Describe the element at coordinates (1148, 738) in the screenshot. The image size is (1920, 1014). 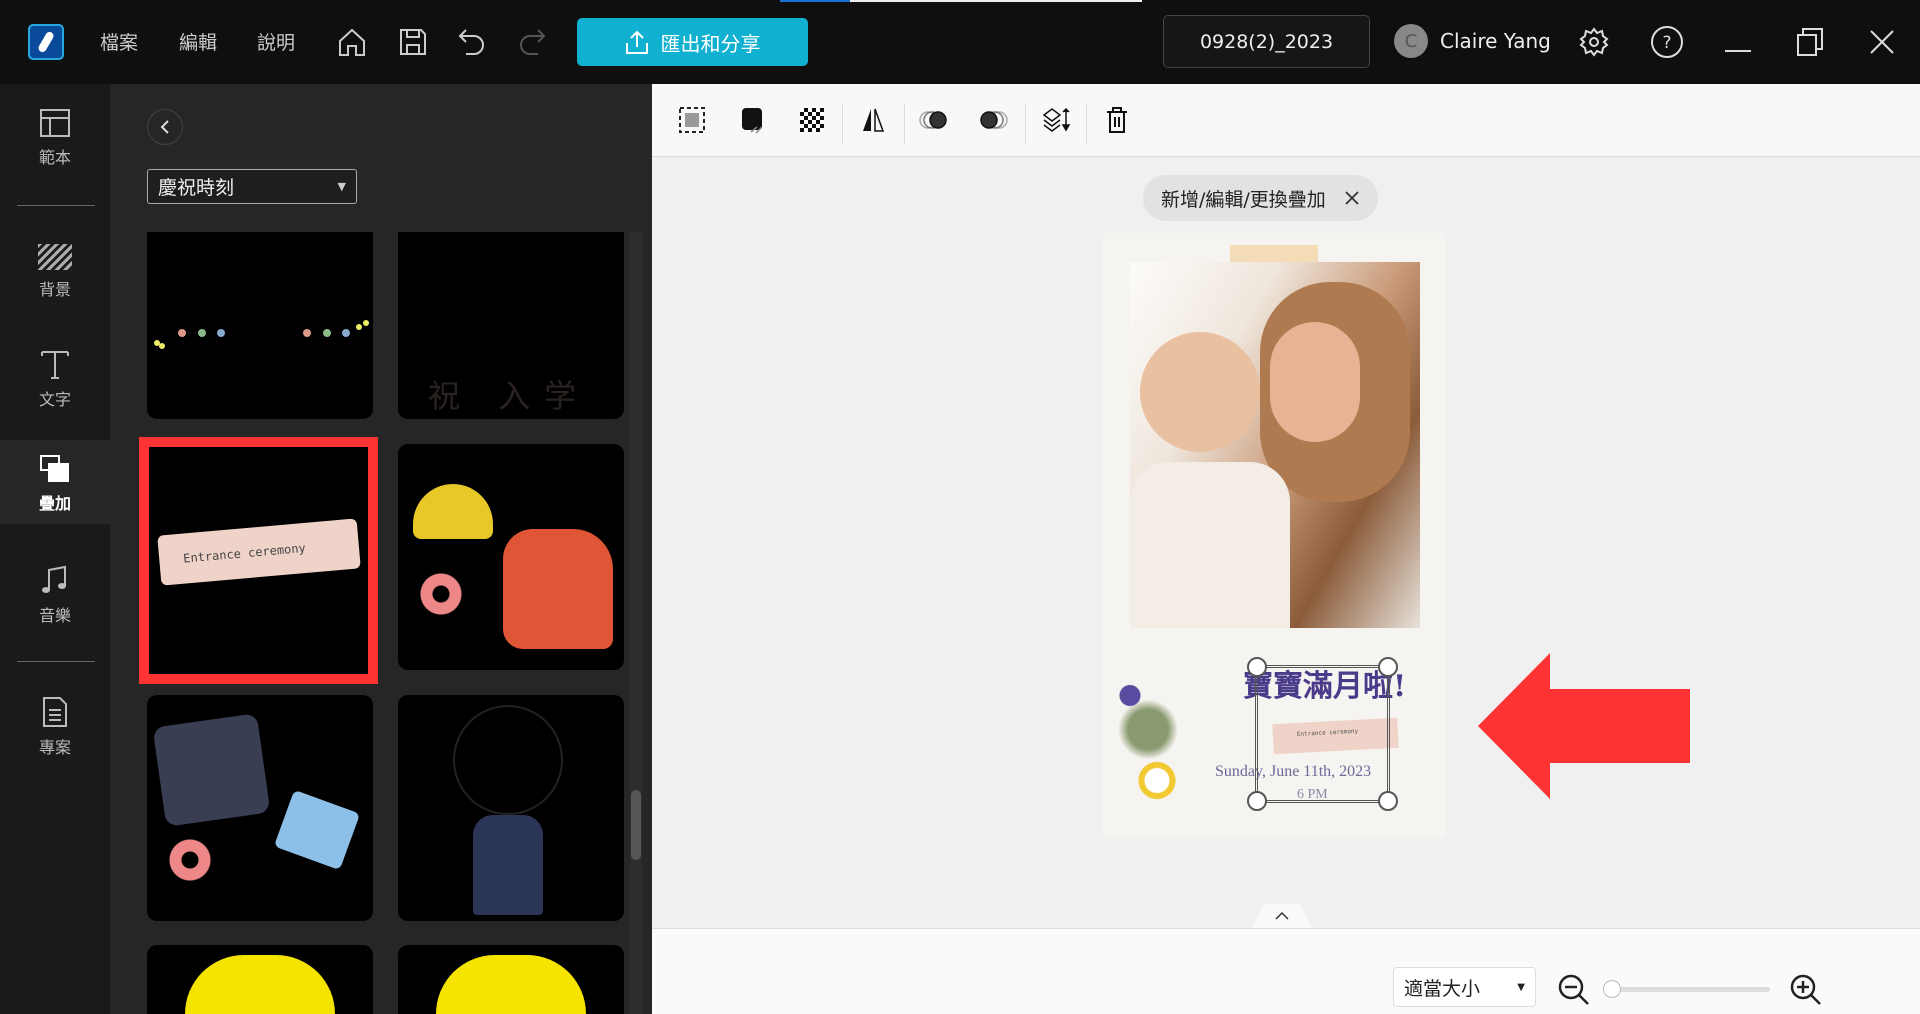
I see `flower-bouquet` at that location.